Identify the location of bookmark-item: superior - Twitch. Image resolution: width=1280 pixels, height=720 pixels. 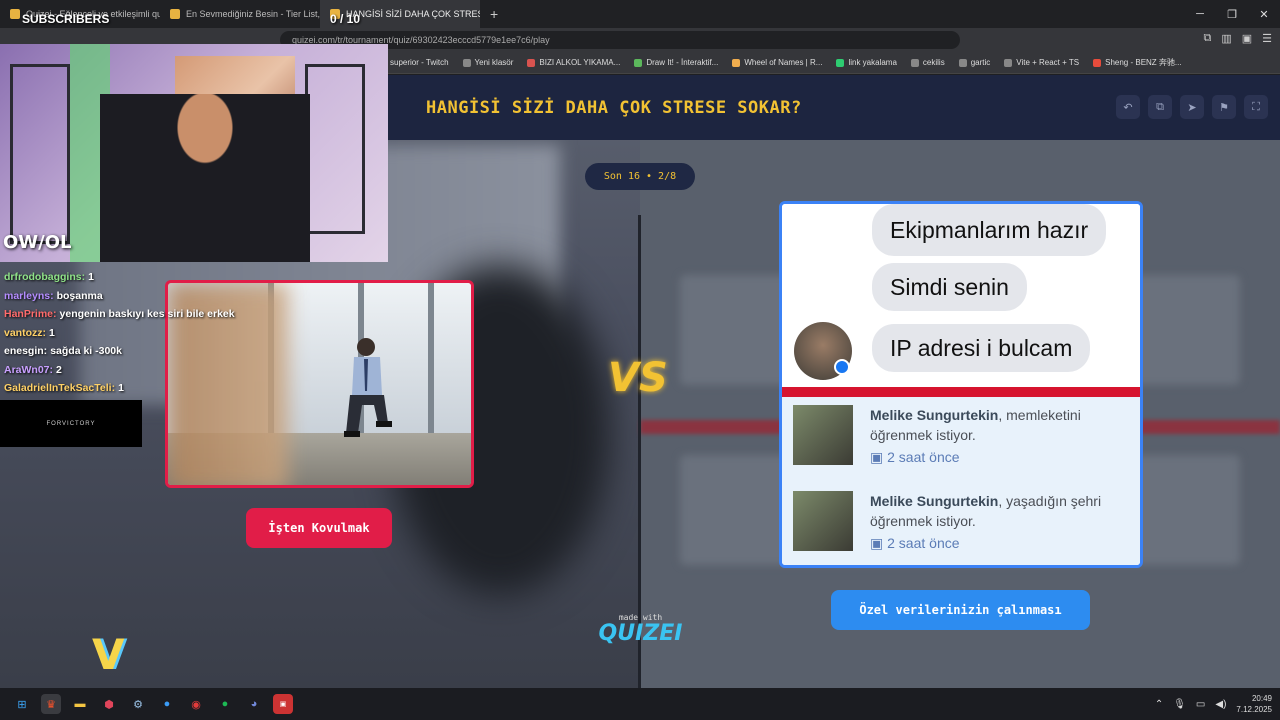
(419, 62).